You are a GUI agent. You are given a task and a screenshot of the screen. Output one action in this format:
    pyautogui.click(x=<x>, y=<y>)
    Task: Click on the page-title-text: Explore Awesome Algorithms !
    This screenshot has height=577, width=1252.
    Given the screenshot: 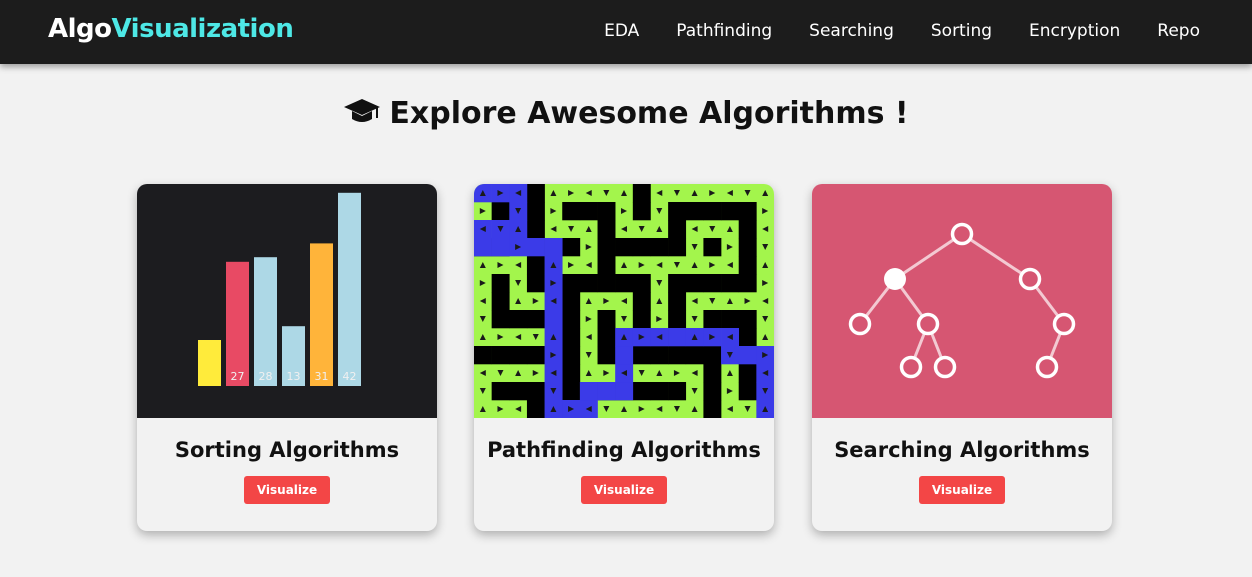 What is the action you would take?
    pyautogui.click(x=649, y=113)
    